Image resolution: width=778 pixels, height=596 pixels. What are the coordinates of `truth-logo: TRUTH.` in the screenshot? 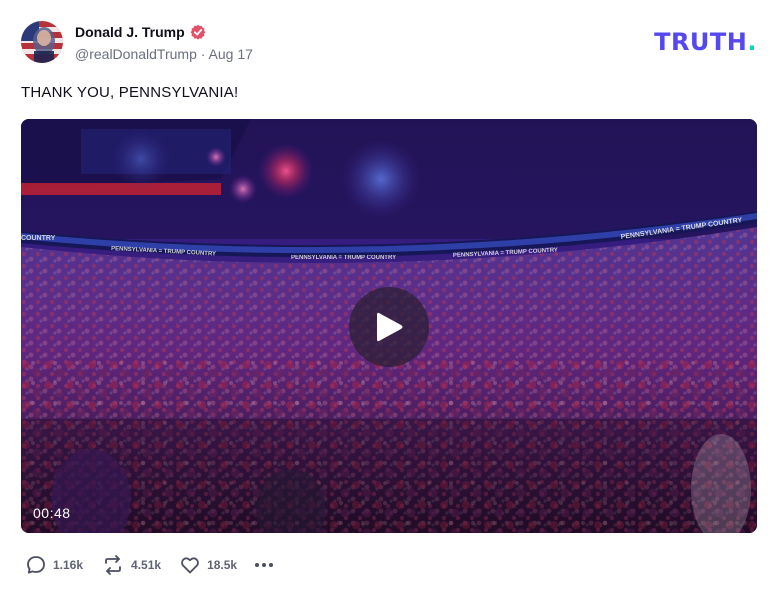 It's located at (705, 42).